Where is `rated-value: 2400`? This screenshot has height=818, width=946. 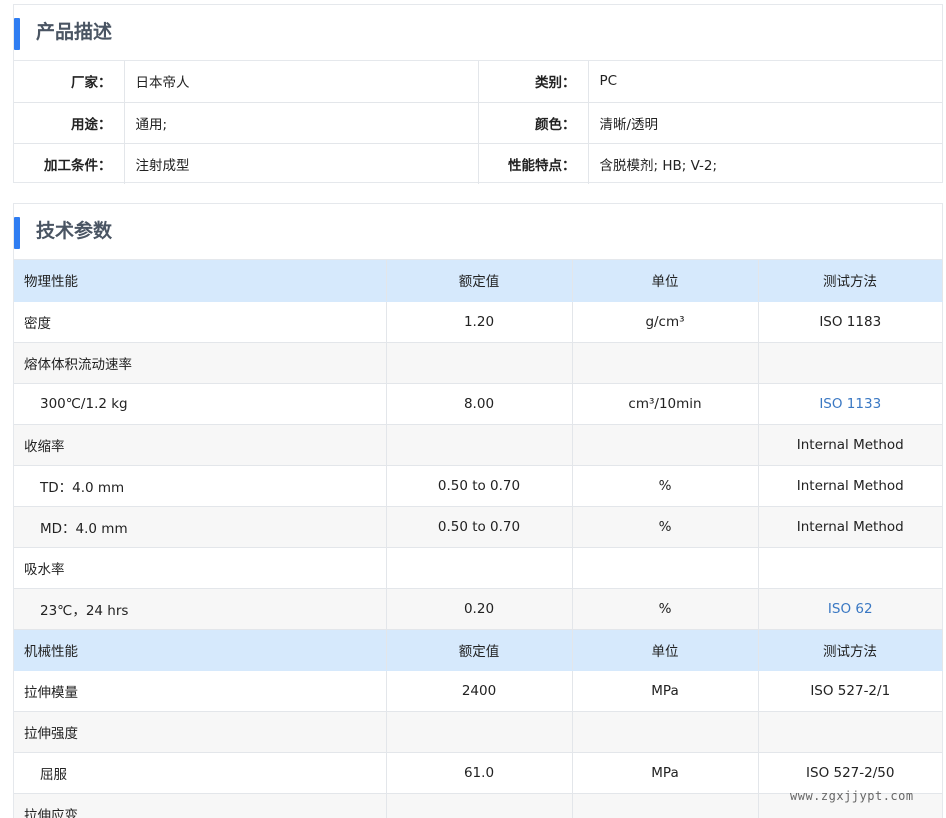 rated-value: 2400 is located at coordinates (479, 690).